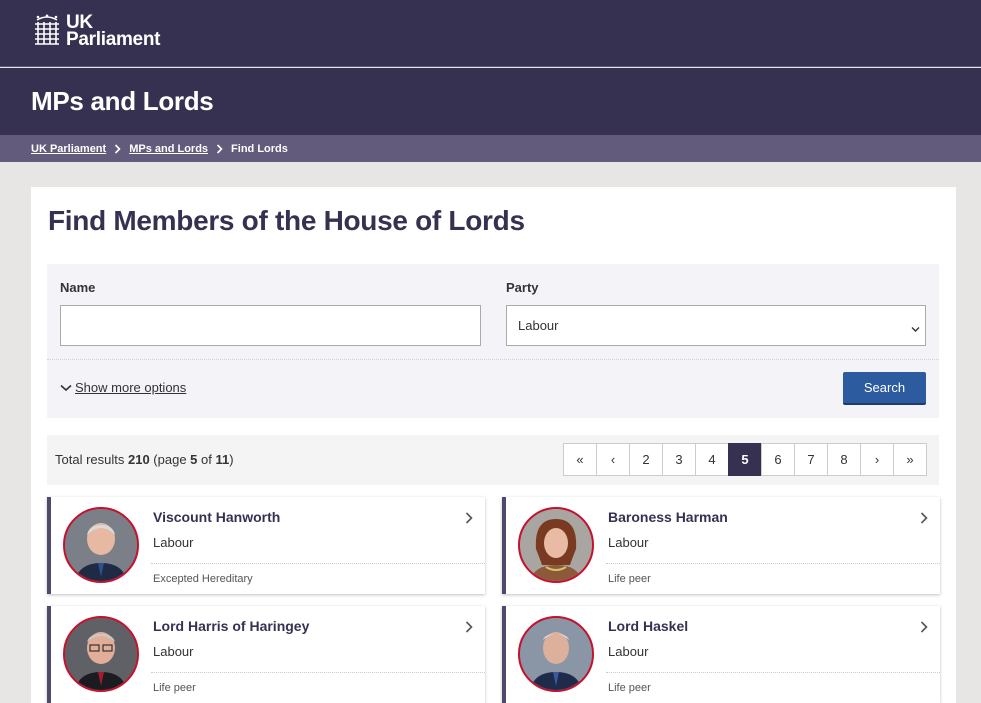 The height and width of the screenshot is (703, 981). I want to click on breadcrumb: UK Parliament MPs and Lords Find Lords, so click(490, 148).